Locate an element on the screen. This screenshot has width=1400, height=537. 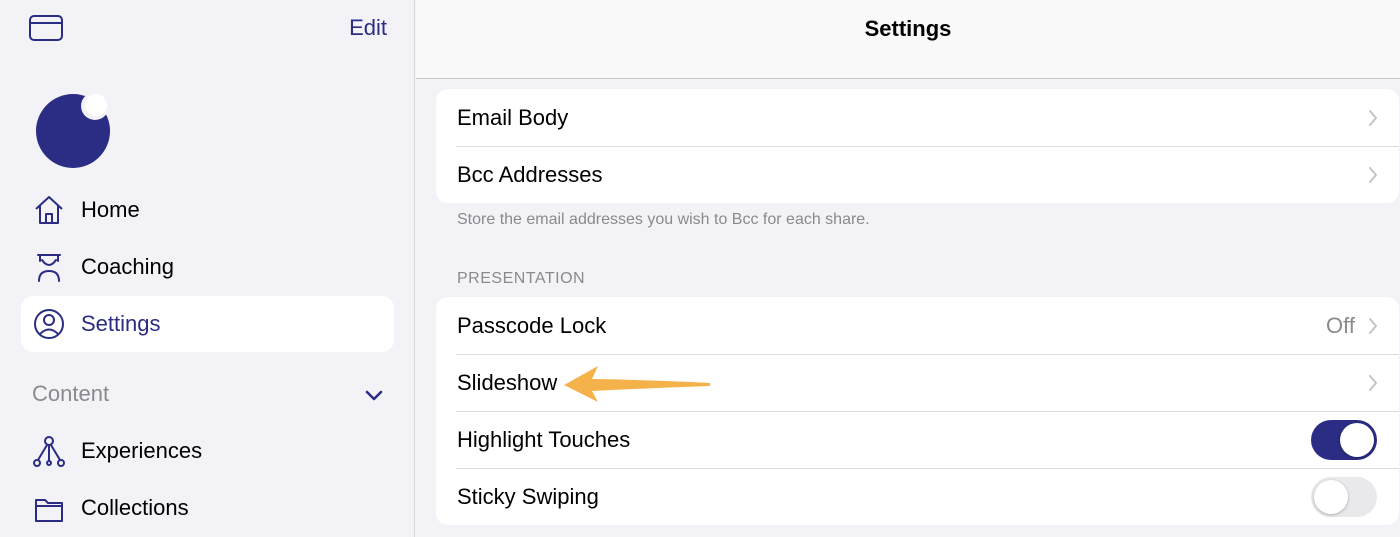
sidebar-toggle-icon is located at coordinates (46, 28).